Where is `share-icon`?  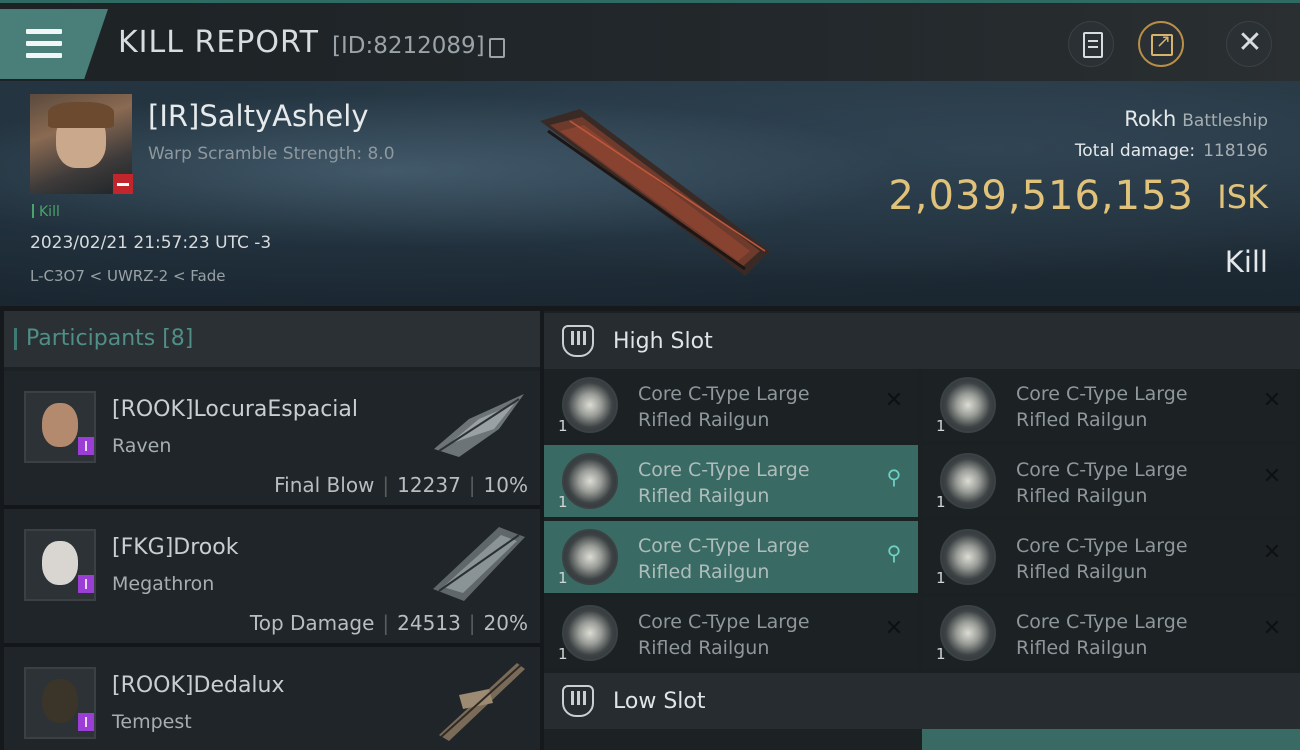
share-icon is located at coordinates (1162, 43).